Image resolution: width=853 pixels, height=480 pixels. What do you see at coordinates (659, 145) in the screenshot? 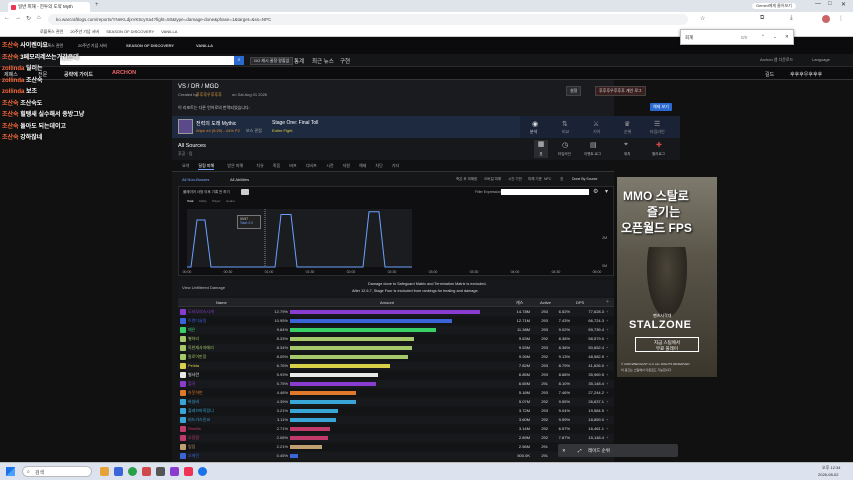
I see `healer-log-icon: ✚` at bounding box center [659, 145].